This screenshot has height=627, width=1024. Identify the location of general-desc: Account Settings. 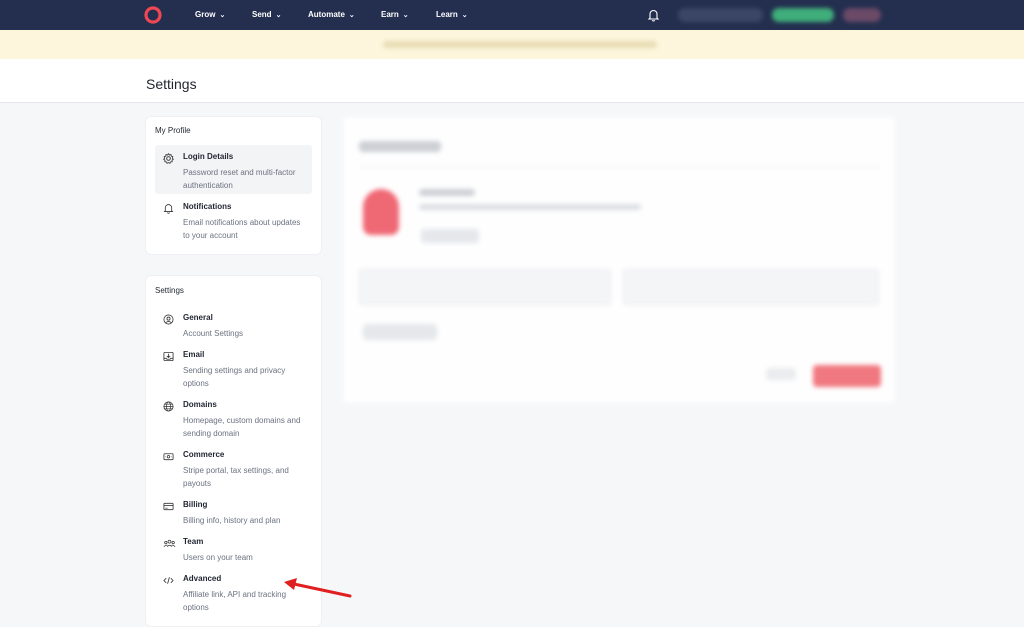
(213, 333).